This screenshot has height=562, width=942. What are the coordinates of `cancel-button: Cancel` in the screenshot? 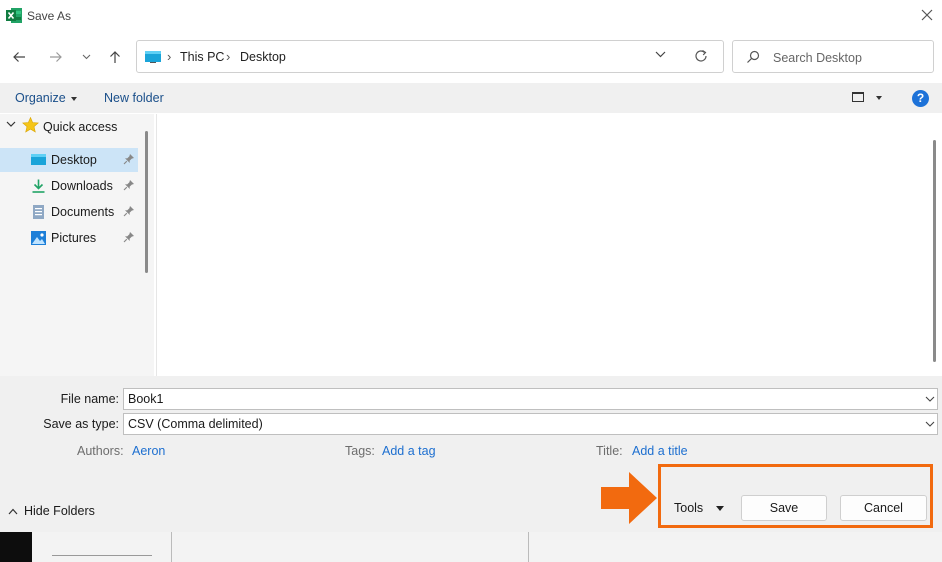 It's located at (883, 508).